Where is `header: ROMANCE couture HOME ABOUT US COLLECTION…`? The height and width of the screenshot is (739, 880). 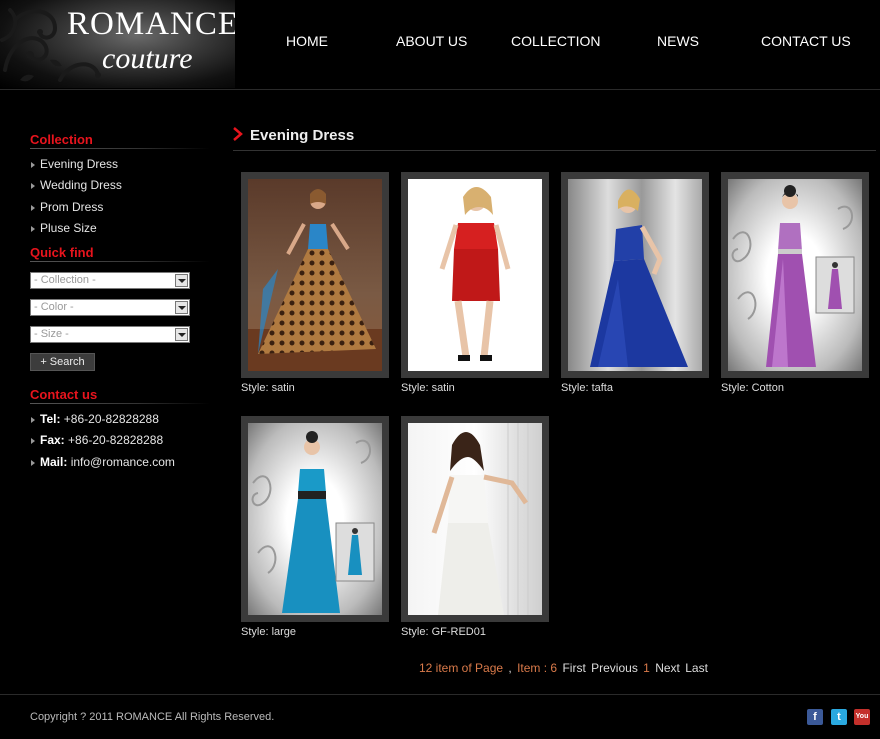
header: ROMANCE couture HOME ABOUT US COLLECTION… is located at coordinates (440, 45).